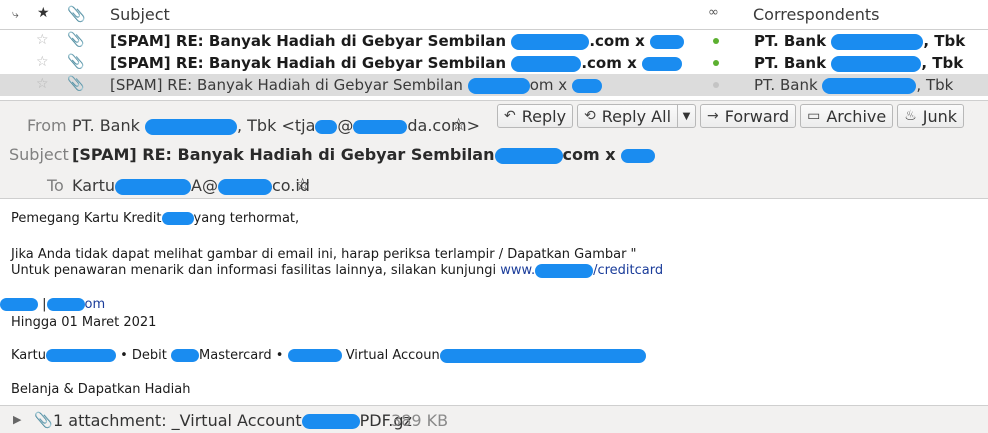 The width and height of the screenshot is (988, 433). What do you see at coordinates (75, 304) in the screenshot?
I see `brand-link: om` at bounding box center [75, 304].